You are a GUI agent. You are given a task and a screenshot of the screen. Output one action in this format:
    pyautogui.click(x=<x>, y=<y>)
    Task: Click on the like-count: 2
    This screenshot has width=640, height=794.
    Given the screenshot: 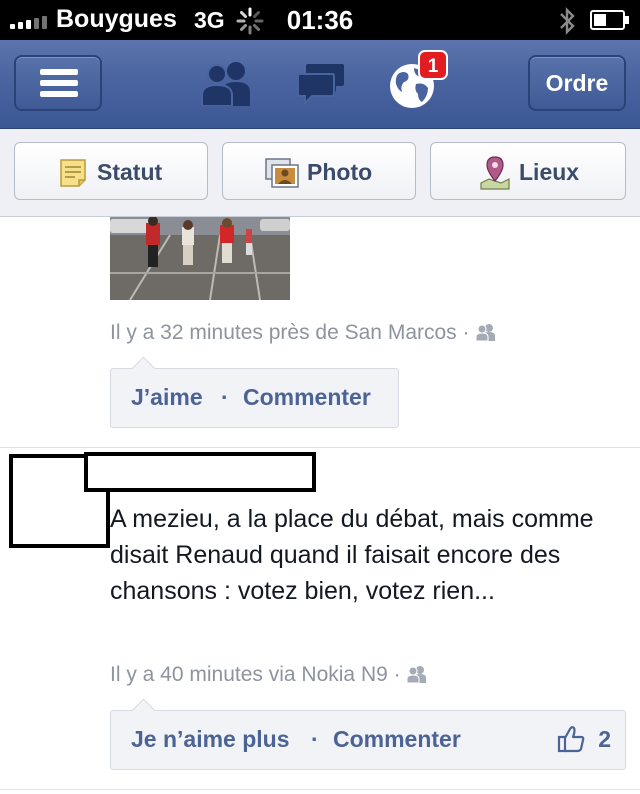 What is the action you would take?
    pyautogui.click(x=604, y=739)
    